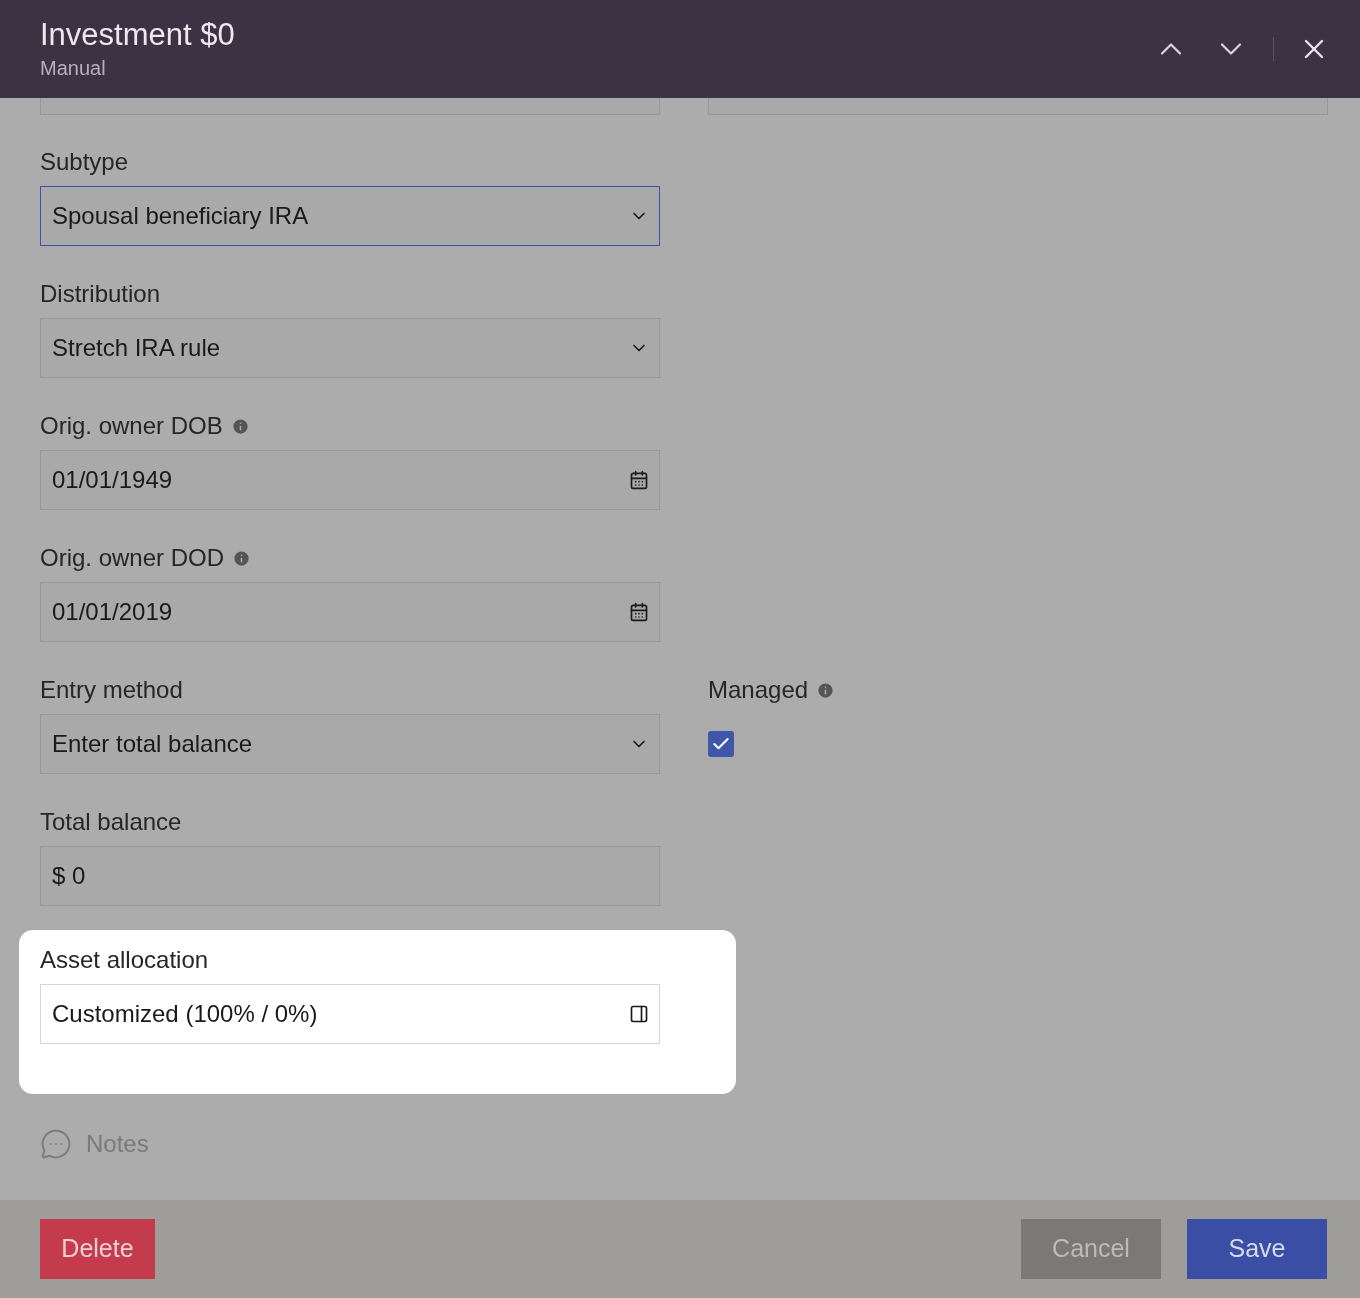  What do you see at coordinates (111, 822) in the screenshot?
I see `field-label: Total balance` at bounding box center [111, 822].